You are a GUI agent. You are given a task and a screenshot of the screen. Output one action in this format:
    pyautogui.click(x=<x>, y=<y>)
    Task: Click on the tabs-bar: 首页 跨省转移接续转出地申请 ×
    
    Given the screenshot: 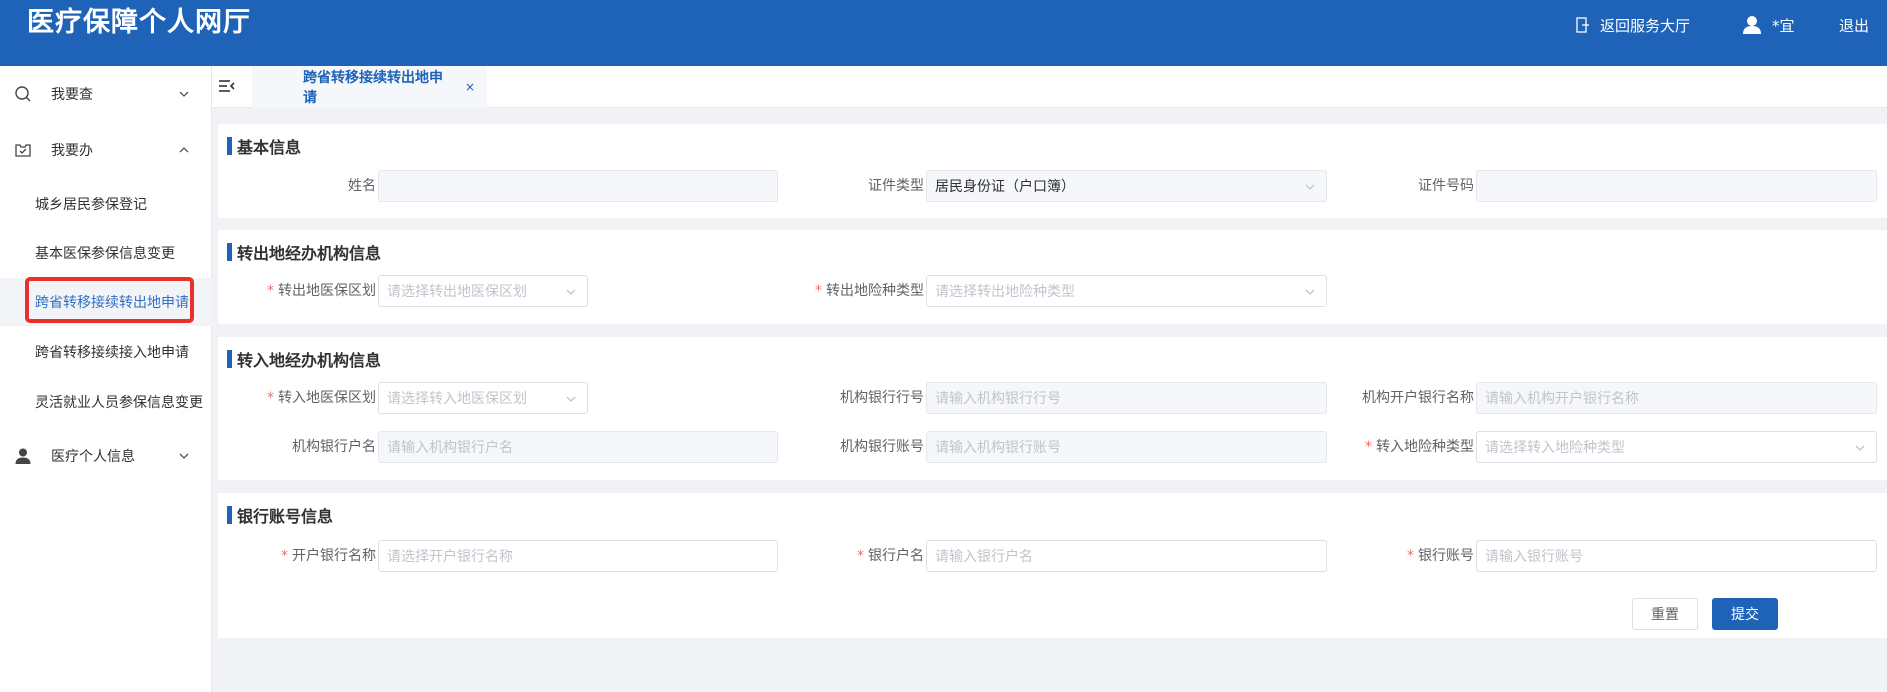 What is the action you would take?
    pyautogui.click(x=1049, y=87)
    